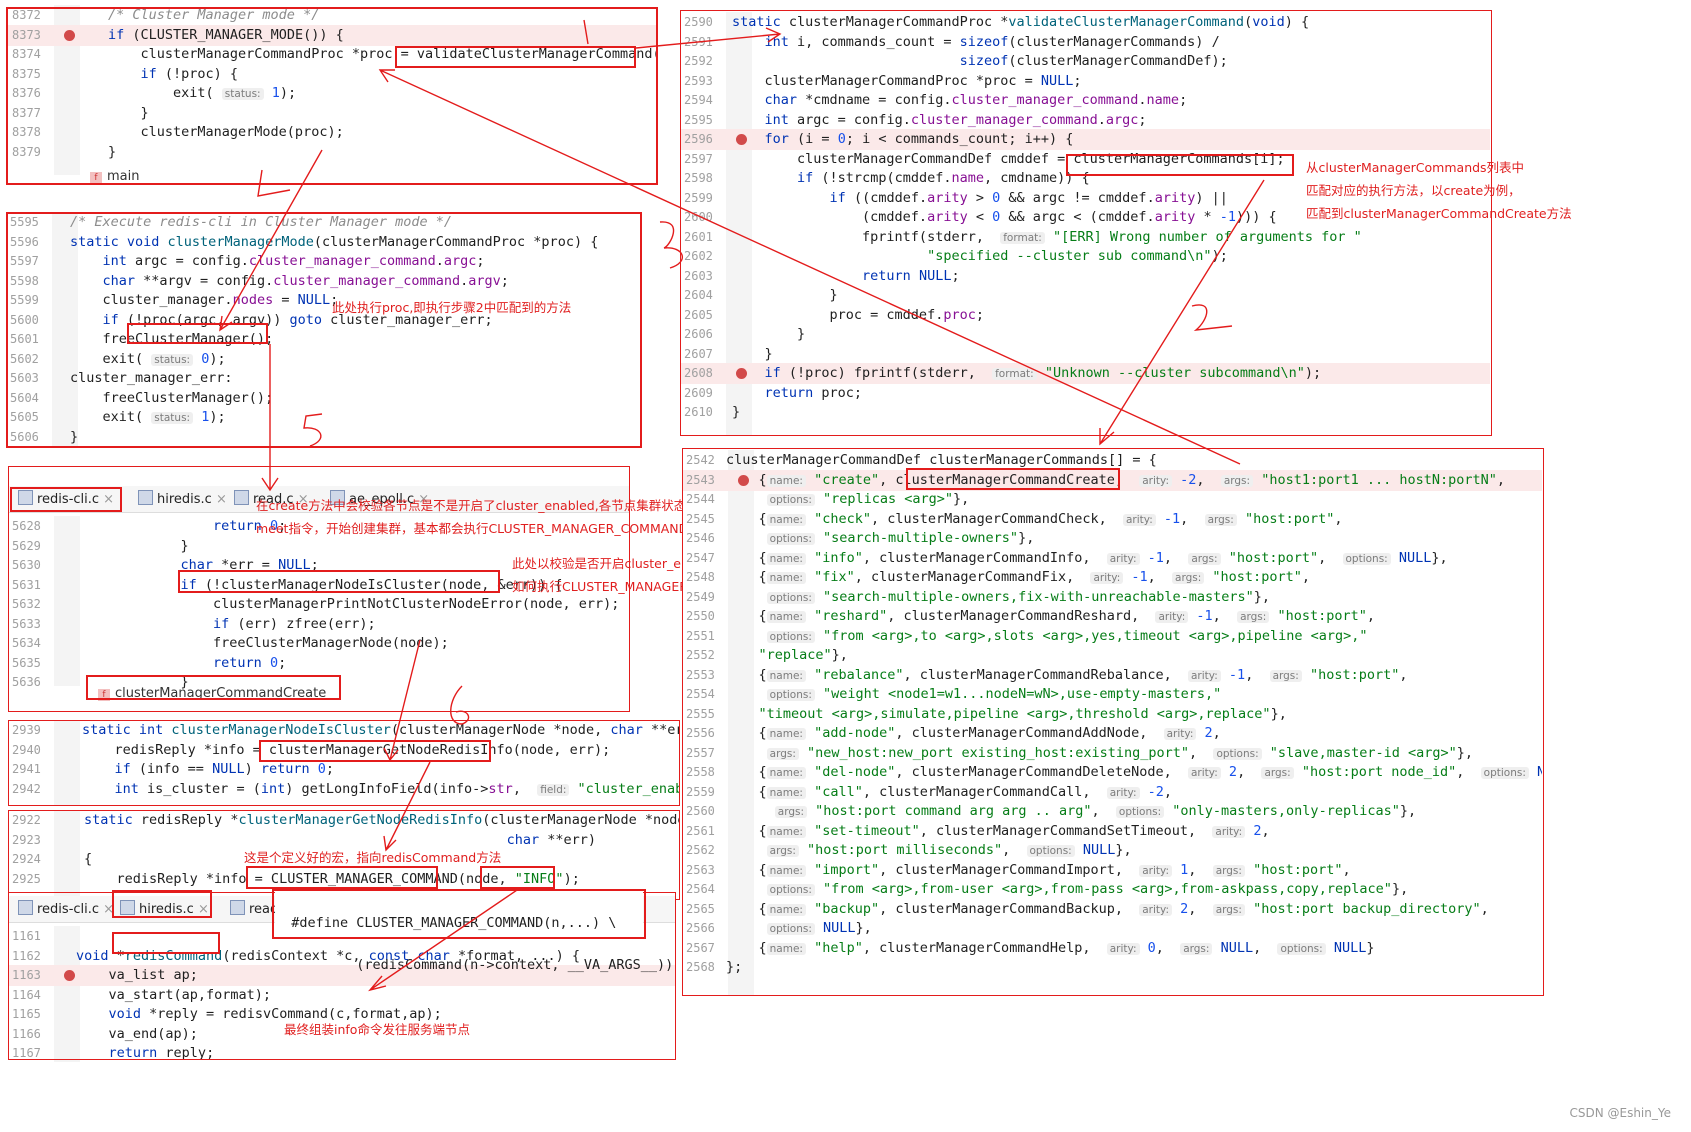 The image size is (1691, 1132). I want to click on annotation-note: 这是个定义好的宏，指向redisCommand方法, so click(373, 857).